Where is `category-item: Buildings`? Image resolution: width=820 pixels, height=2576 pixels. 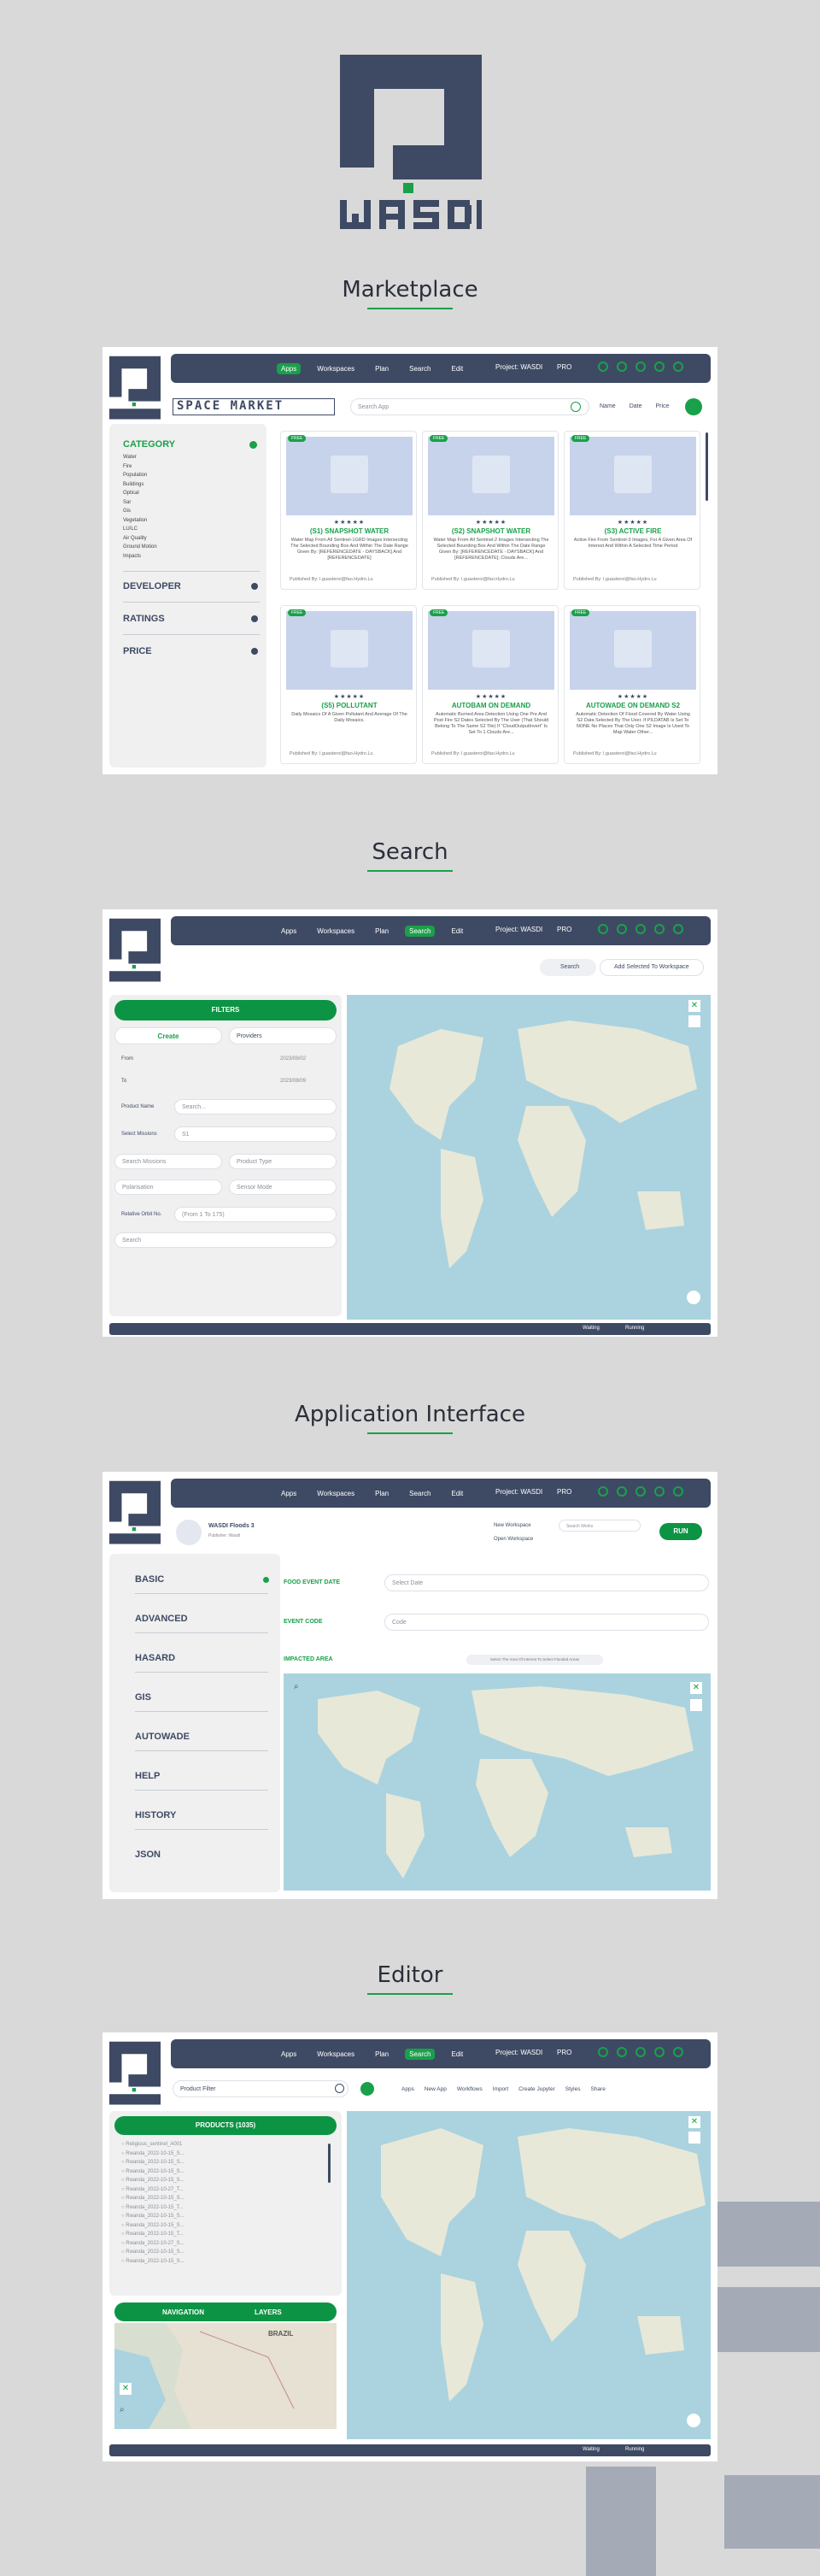
category-item: Buildings is located at coordinates (140, 485).